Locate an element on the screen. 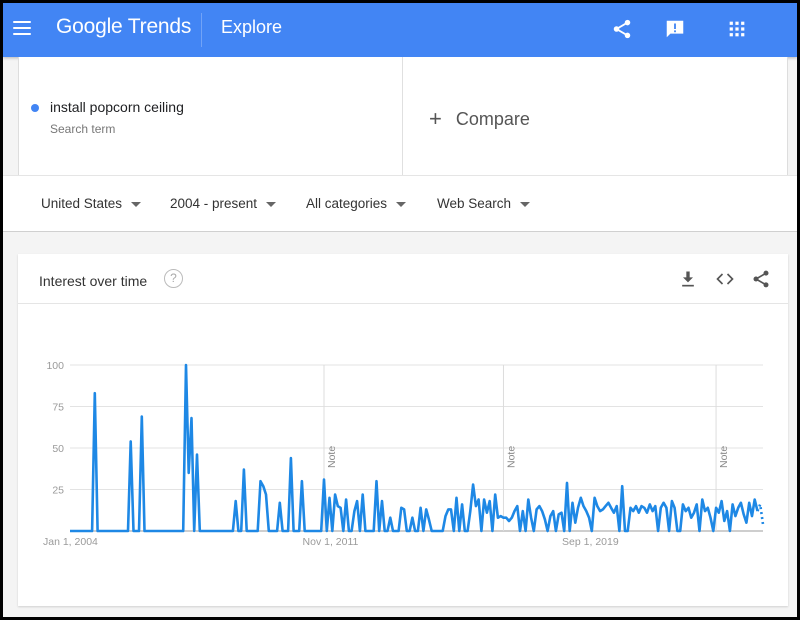 This screenshot has height=620, width=800. feedback-icon is located at coordinates (675, 29).